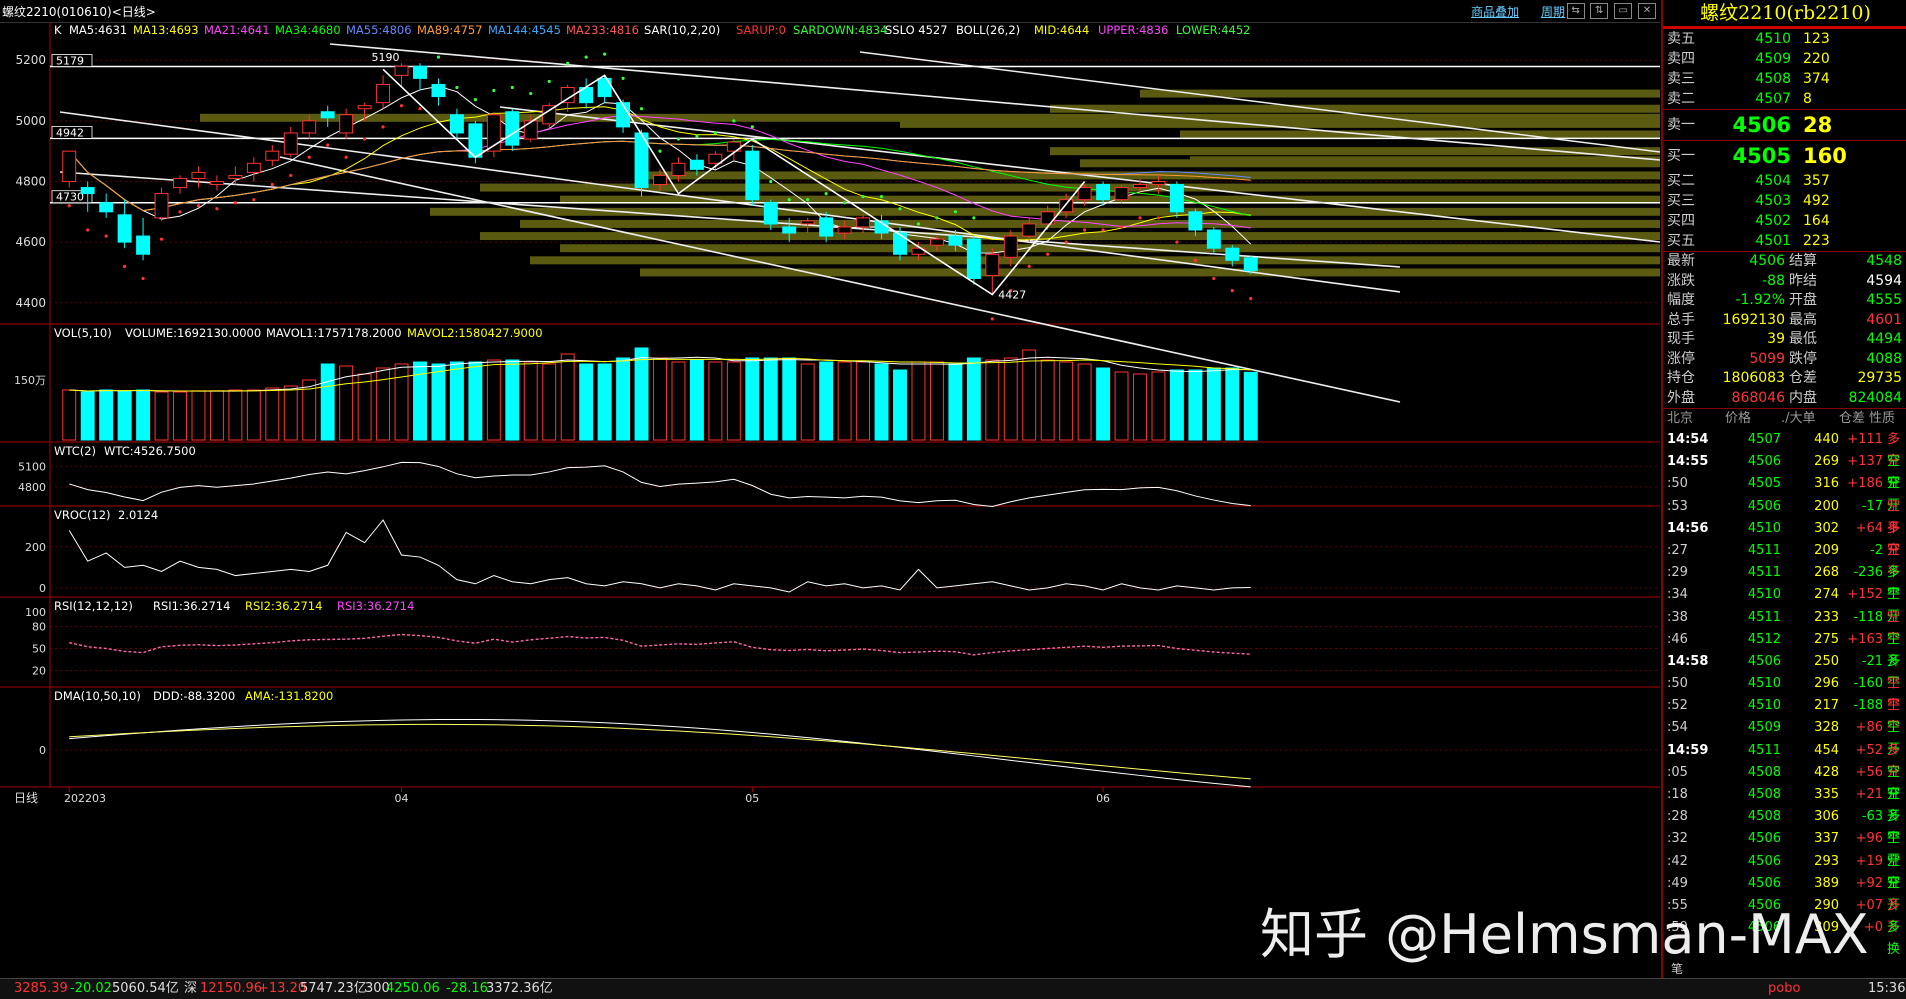 The height and width of the screenshot is (999, 1906). I want to click on ask-level-row: 卖二 4507 8, so click(1784, 99).